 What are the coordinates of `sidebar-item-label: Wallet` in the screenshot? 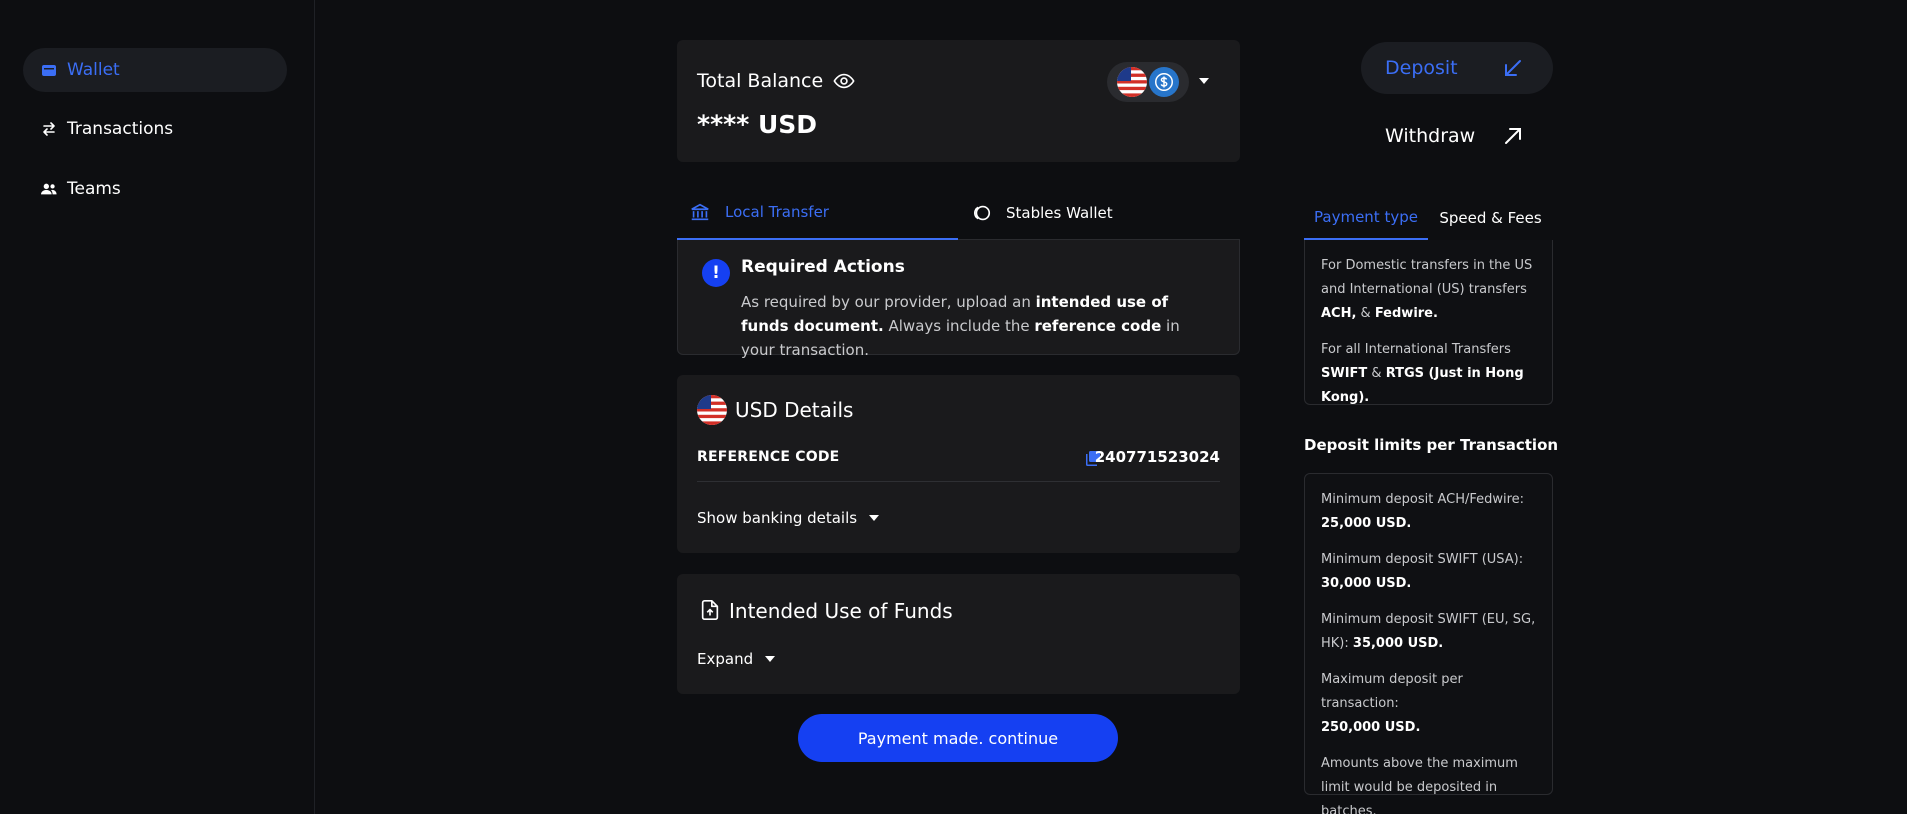 It's located at (93, 70).